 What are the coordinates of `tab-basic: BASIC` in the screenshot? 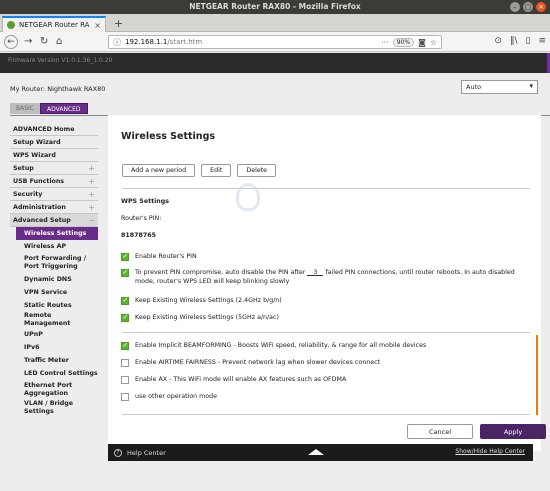 It's located at (25, 108).